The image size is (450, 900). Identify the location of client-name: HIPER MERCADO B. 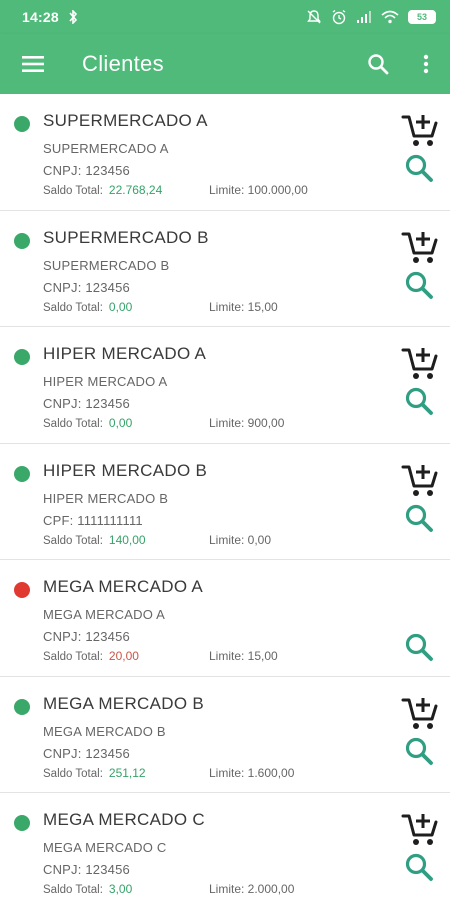
(125, 470).